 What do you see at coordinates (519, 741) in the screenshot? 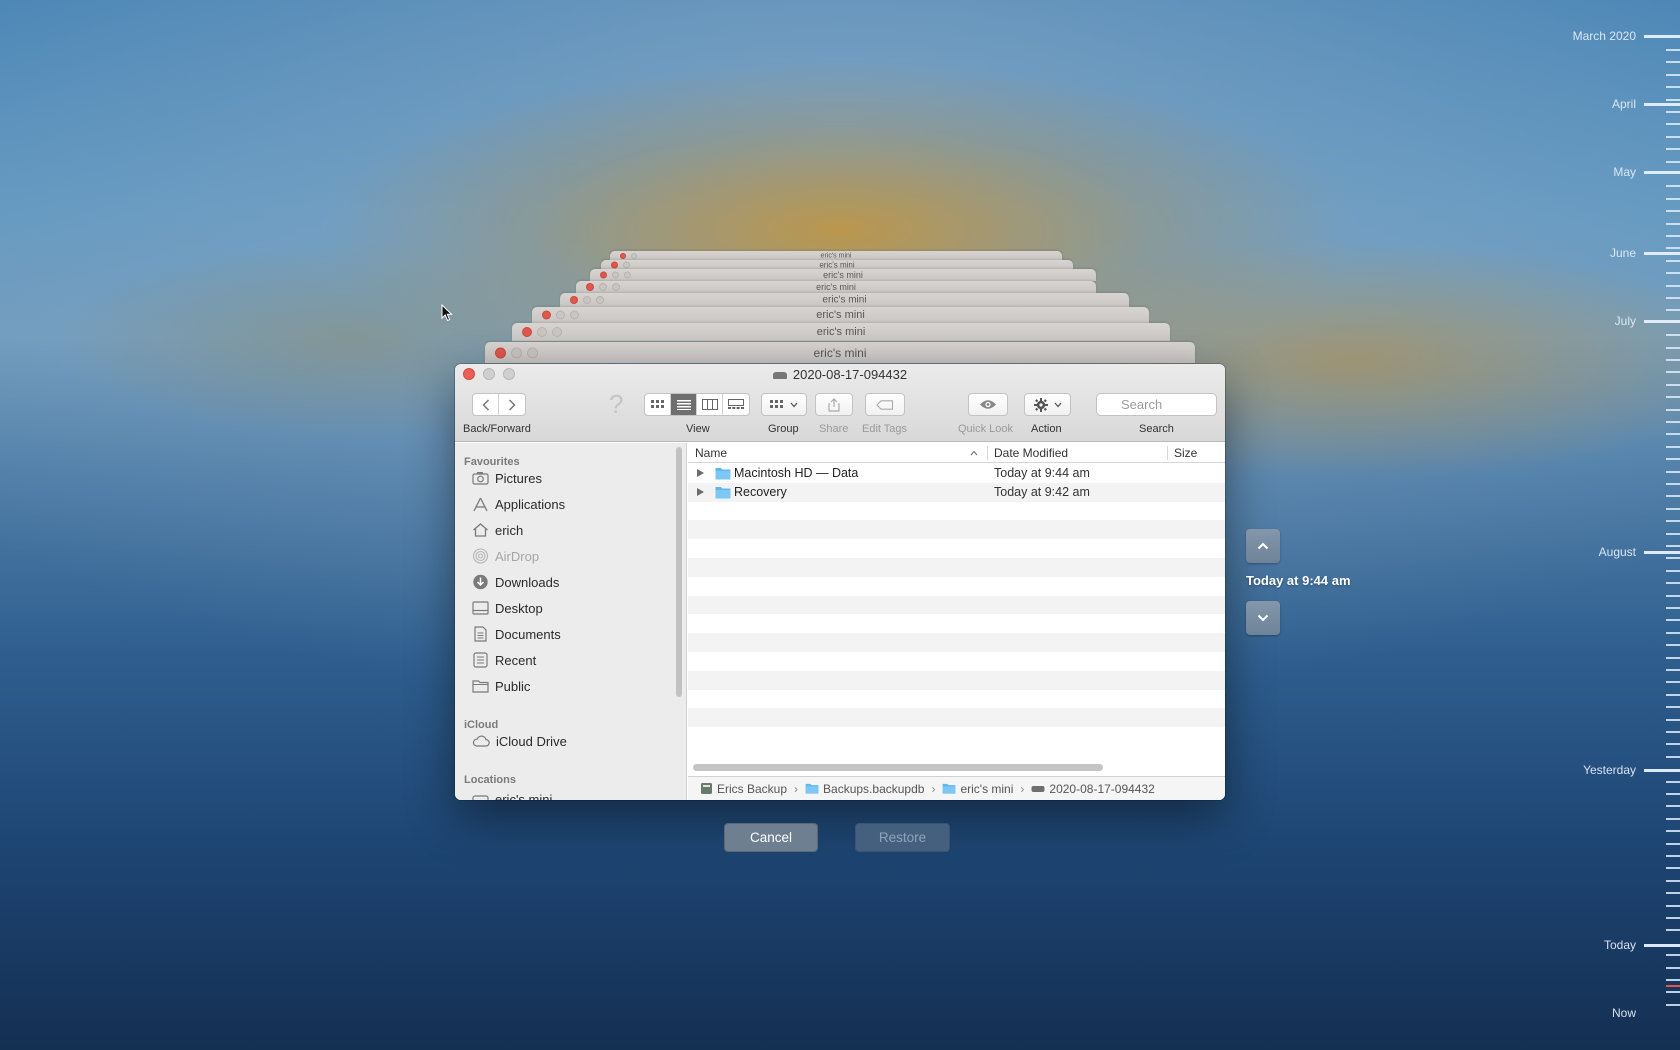
I see `sidebar-item-icloud-drive: iCloud Drive` at bounding box center [519, 741].